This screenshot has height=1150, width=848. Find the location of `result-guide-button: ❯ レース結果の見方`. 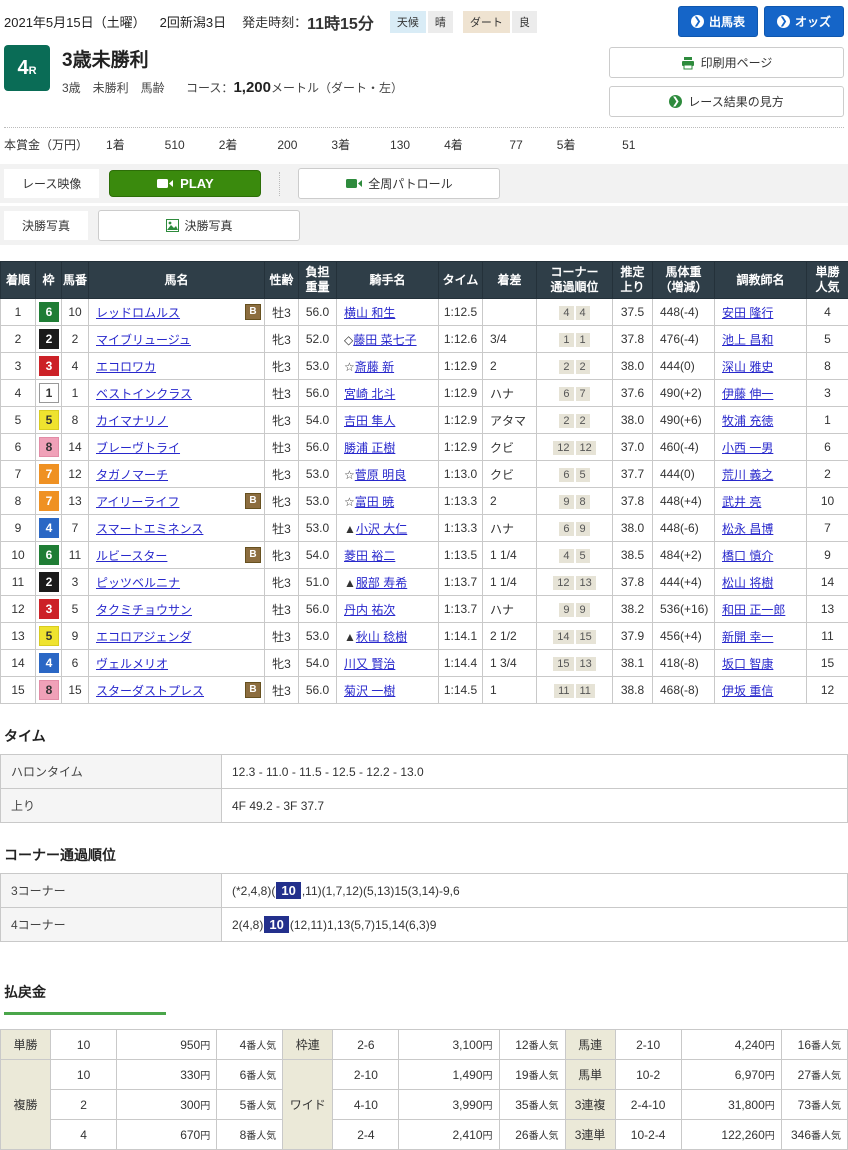

result-guide-button: ❯ レース結果の見方 is located at coordinates (726, 101).